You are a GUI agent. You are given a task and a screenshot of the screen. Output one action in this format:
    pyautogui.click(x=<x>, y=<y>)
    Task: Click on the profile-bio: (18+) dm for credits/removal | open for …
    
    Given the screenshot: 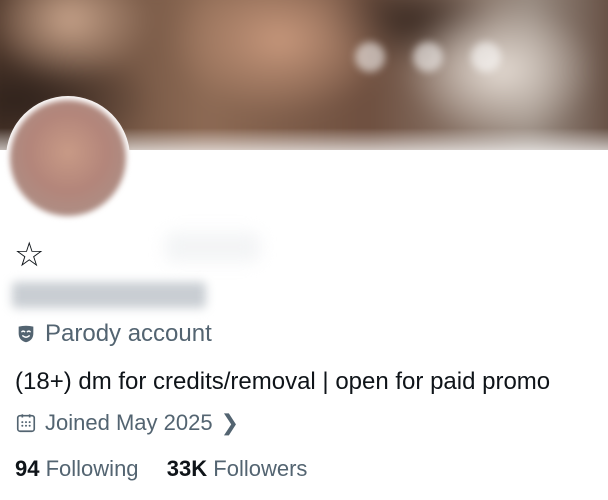 What is the action you would take?
    pyautogui.click(x=283, y=381)
    